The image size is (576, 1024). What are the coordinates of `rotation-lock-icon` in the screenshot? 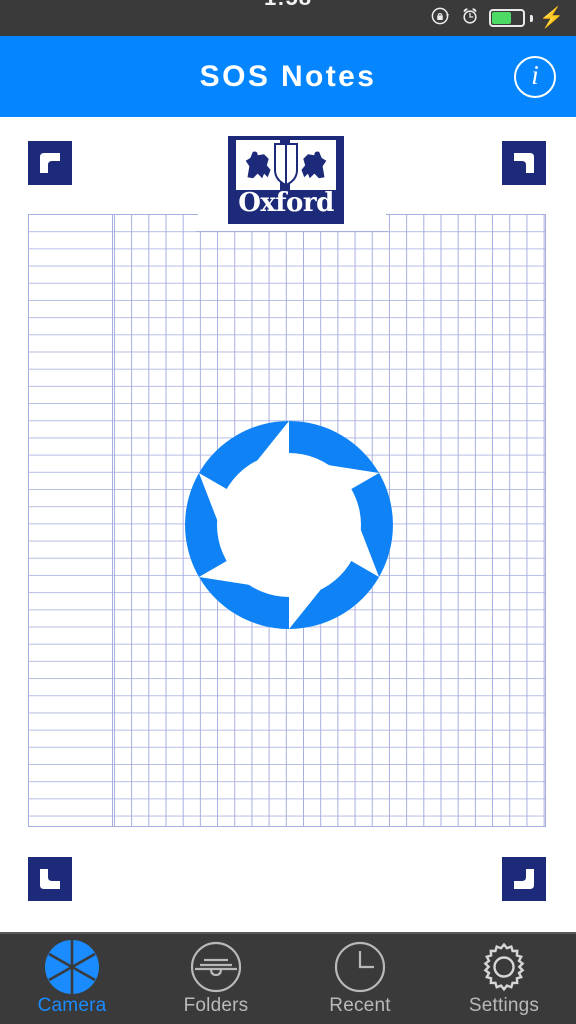 It's located at (441, 18).